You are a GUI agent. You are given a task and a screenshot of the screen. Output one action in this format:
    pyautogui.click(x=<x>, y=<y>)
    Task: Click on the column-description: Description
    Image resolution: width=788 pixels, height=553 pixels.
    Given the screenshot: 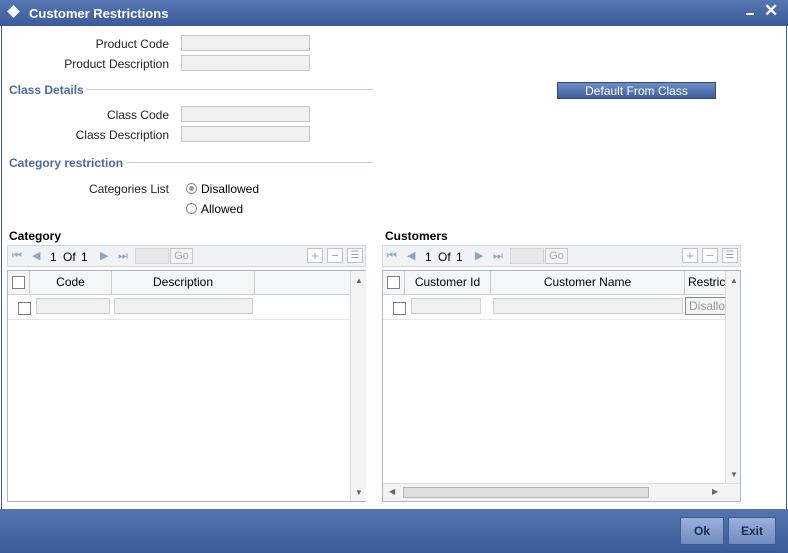 What is the action you would take?
    pyautogui.click(x=183, y=282)
    